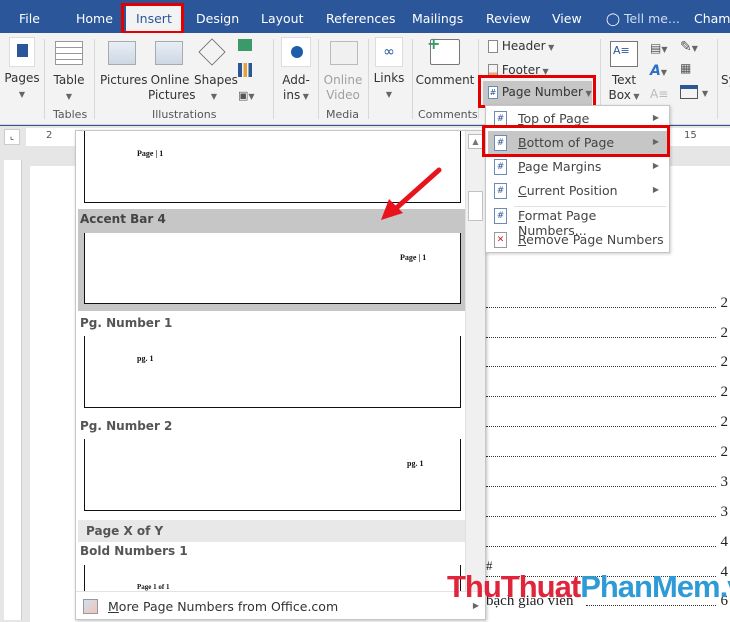  What do you see at coordinates (493, 46) in the screenshot?
I see `header-icon` at bounding box center [493, 46].